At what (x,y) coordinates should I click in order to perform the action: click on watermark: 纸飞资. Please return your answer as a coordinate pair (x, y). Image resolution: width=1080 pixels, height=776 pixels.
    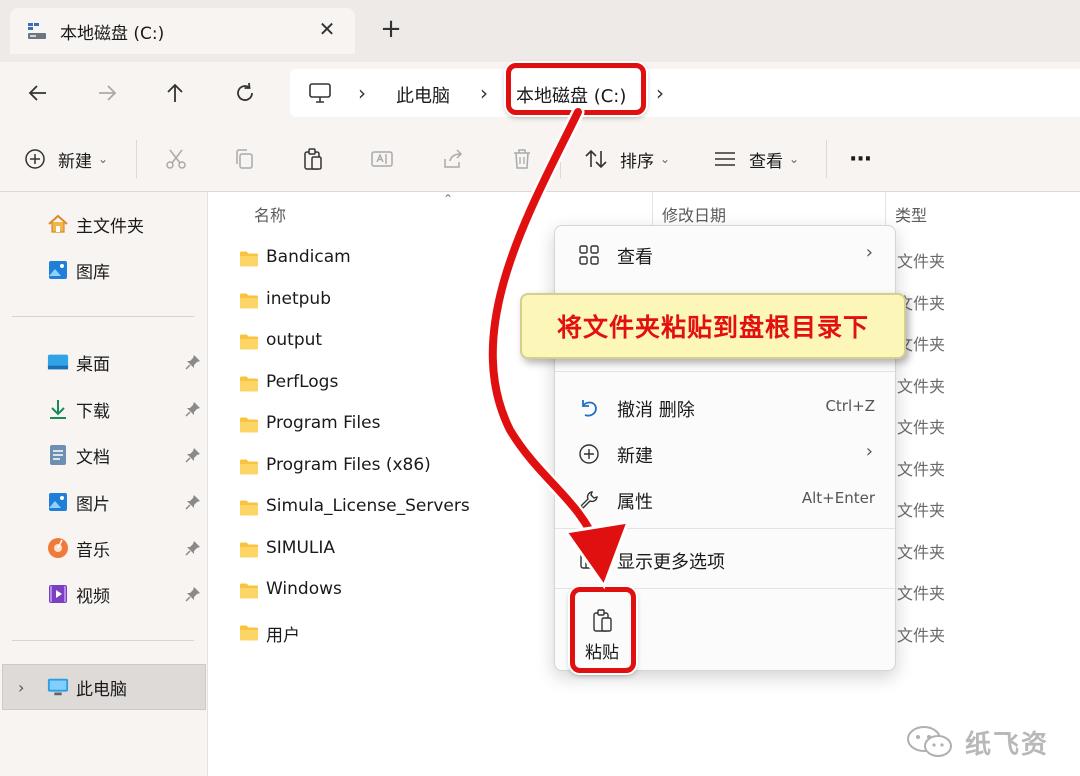
    Looking at the image, I should click on (977, 742).